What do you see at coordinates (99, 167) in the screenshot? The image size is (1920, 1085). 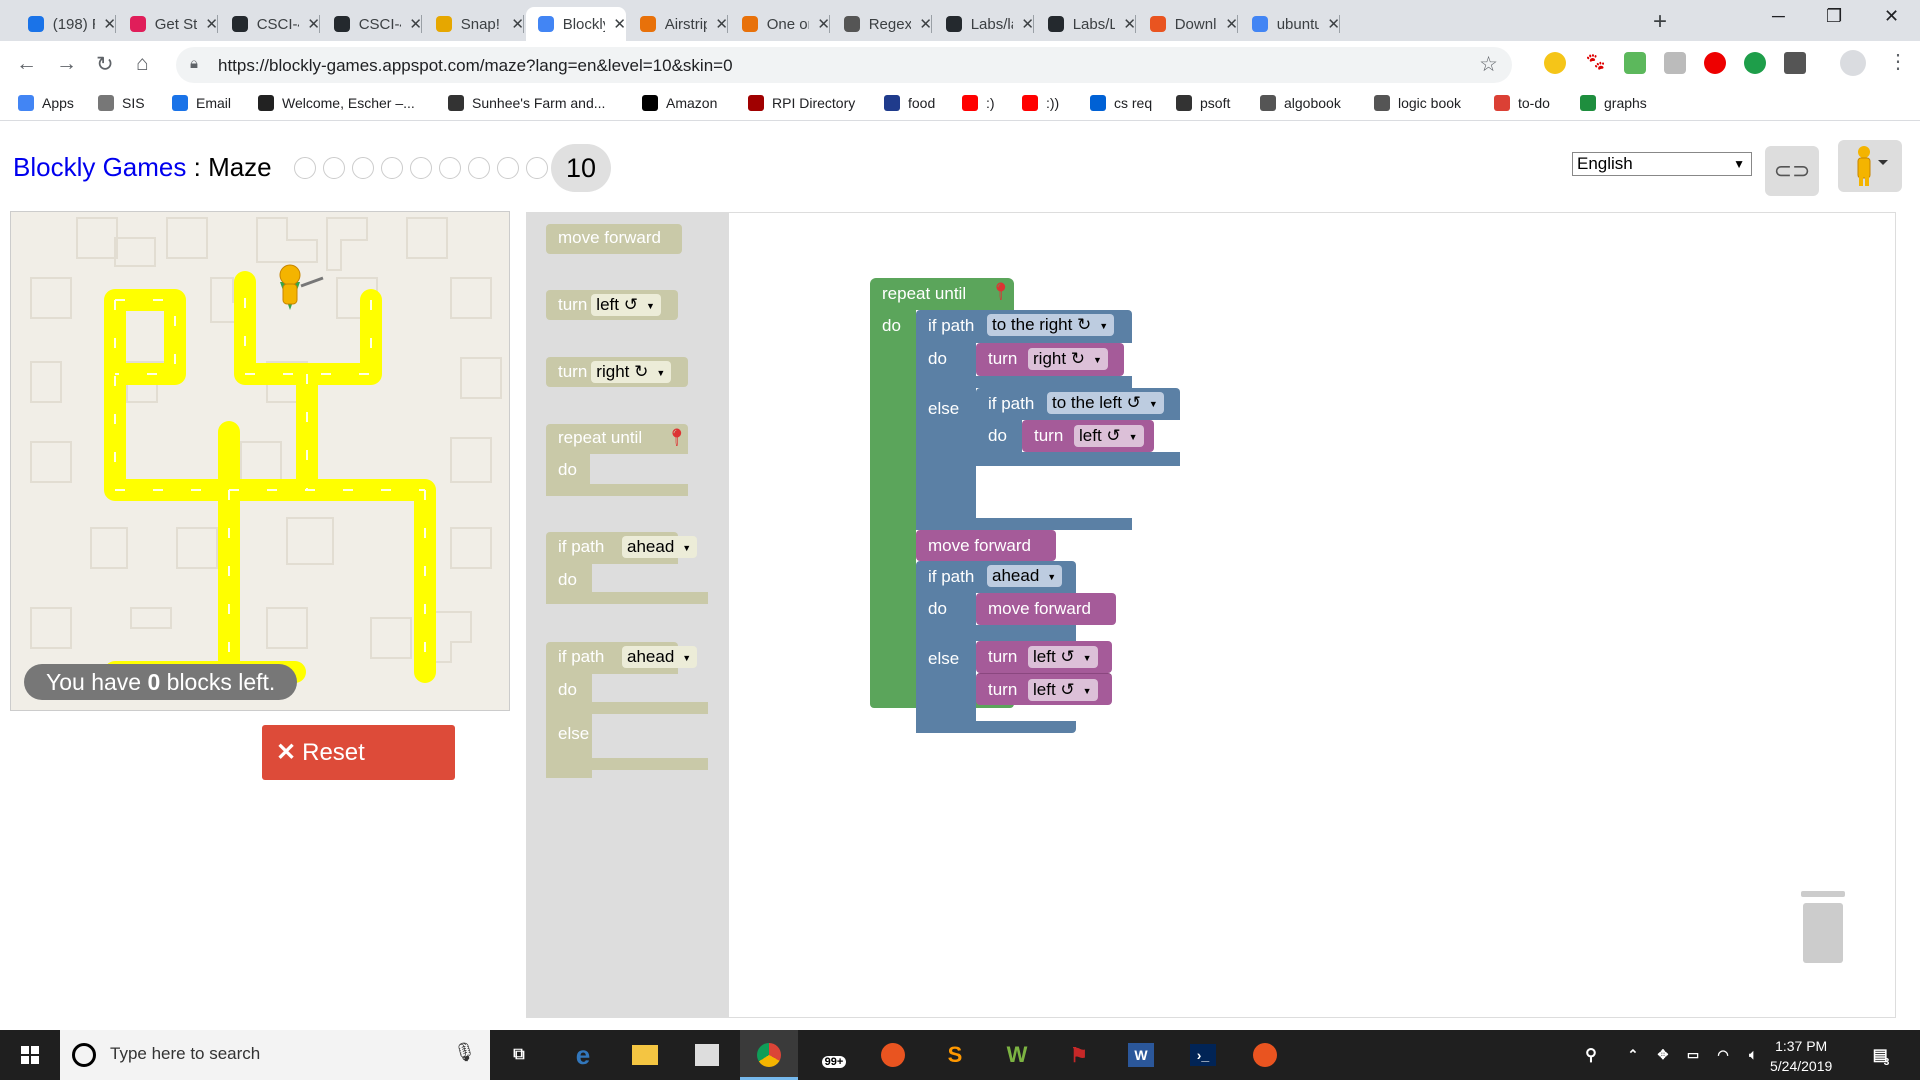 I see `blockly-games-link: Blockly Games` at bounding box center [99, 167].